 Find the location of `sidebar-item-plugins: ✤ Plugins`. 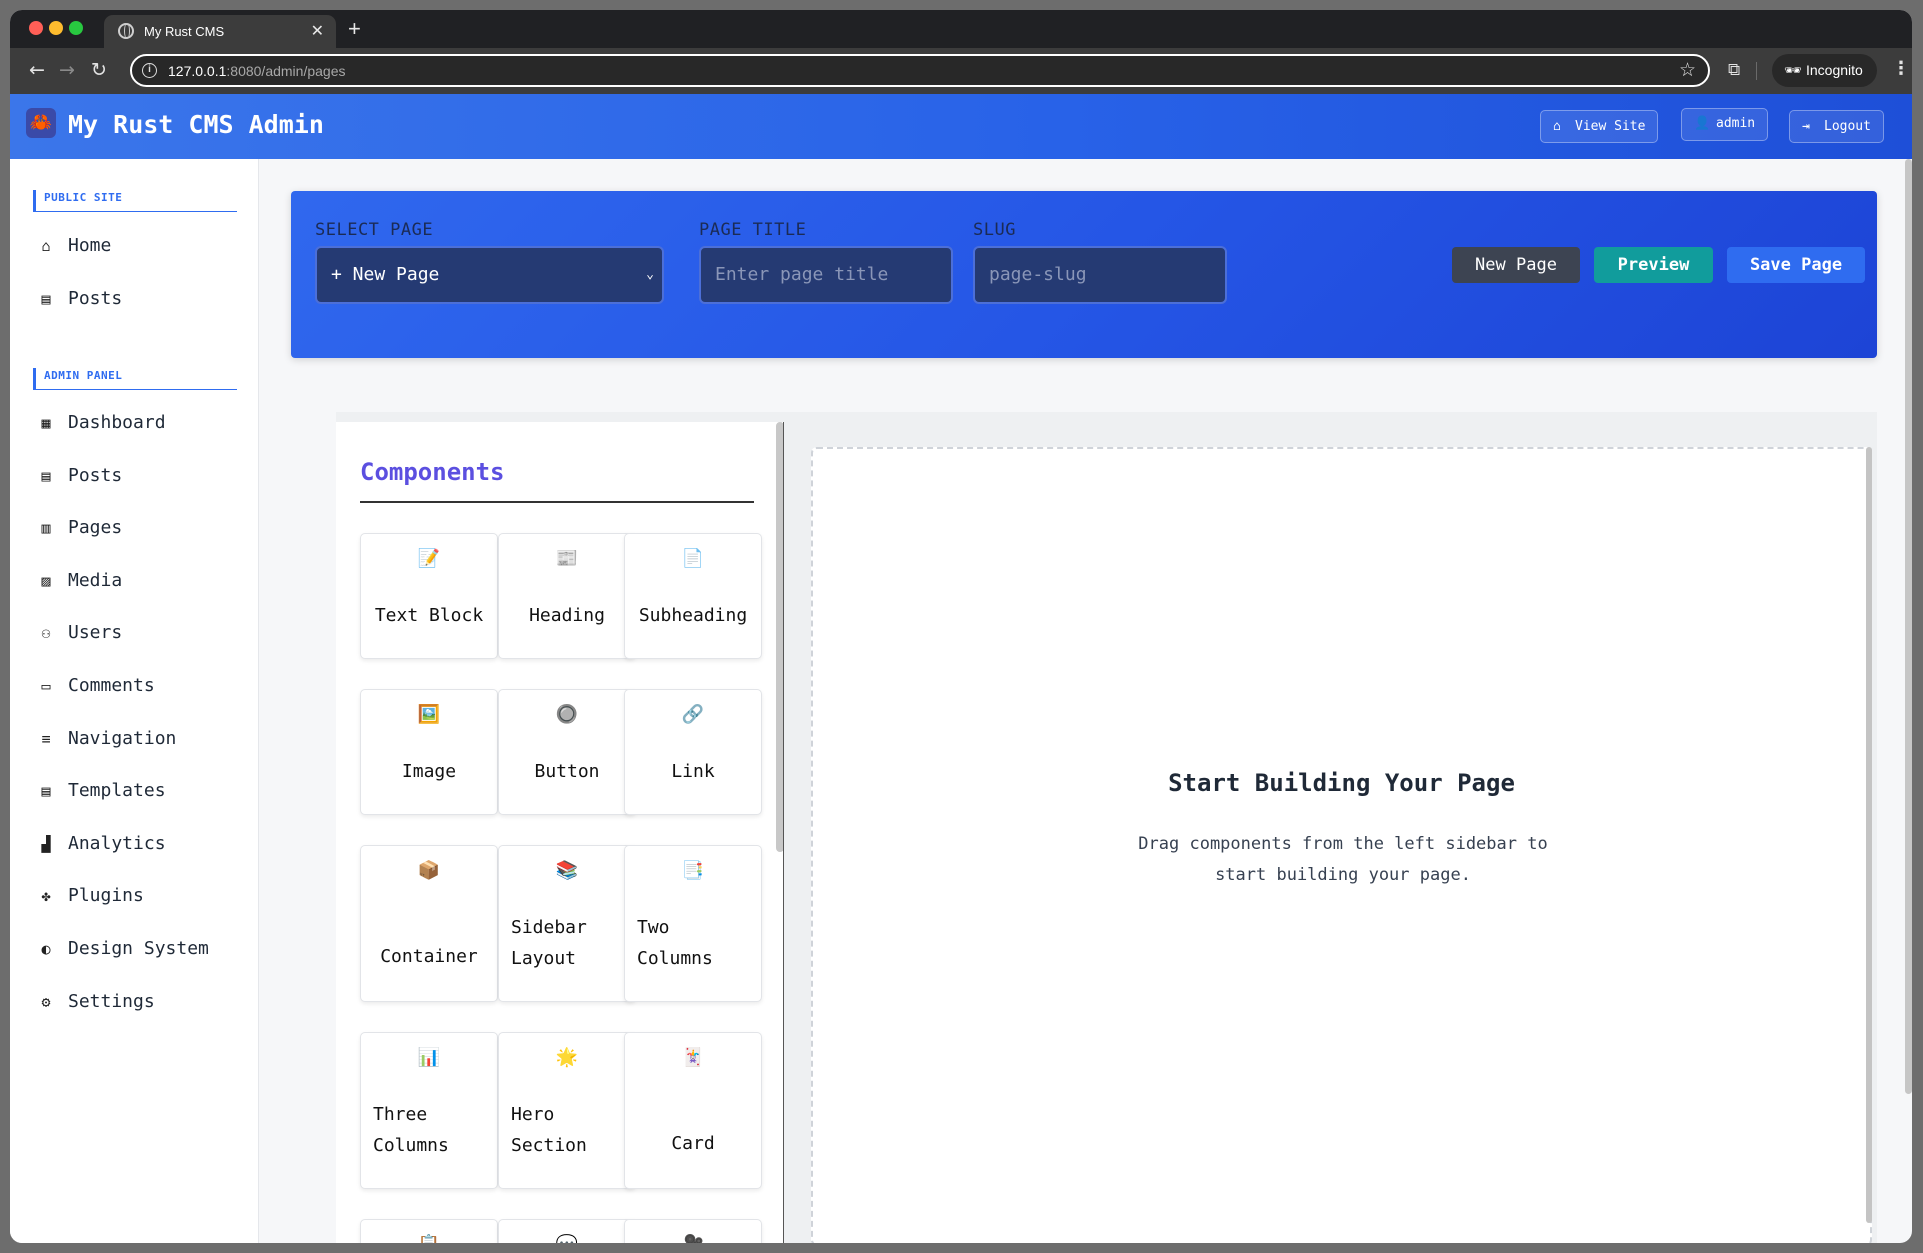

sidebar-item-plugins: ✤ Plugins is located at coordinates (141, 896).